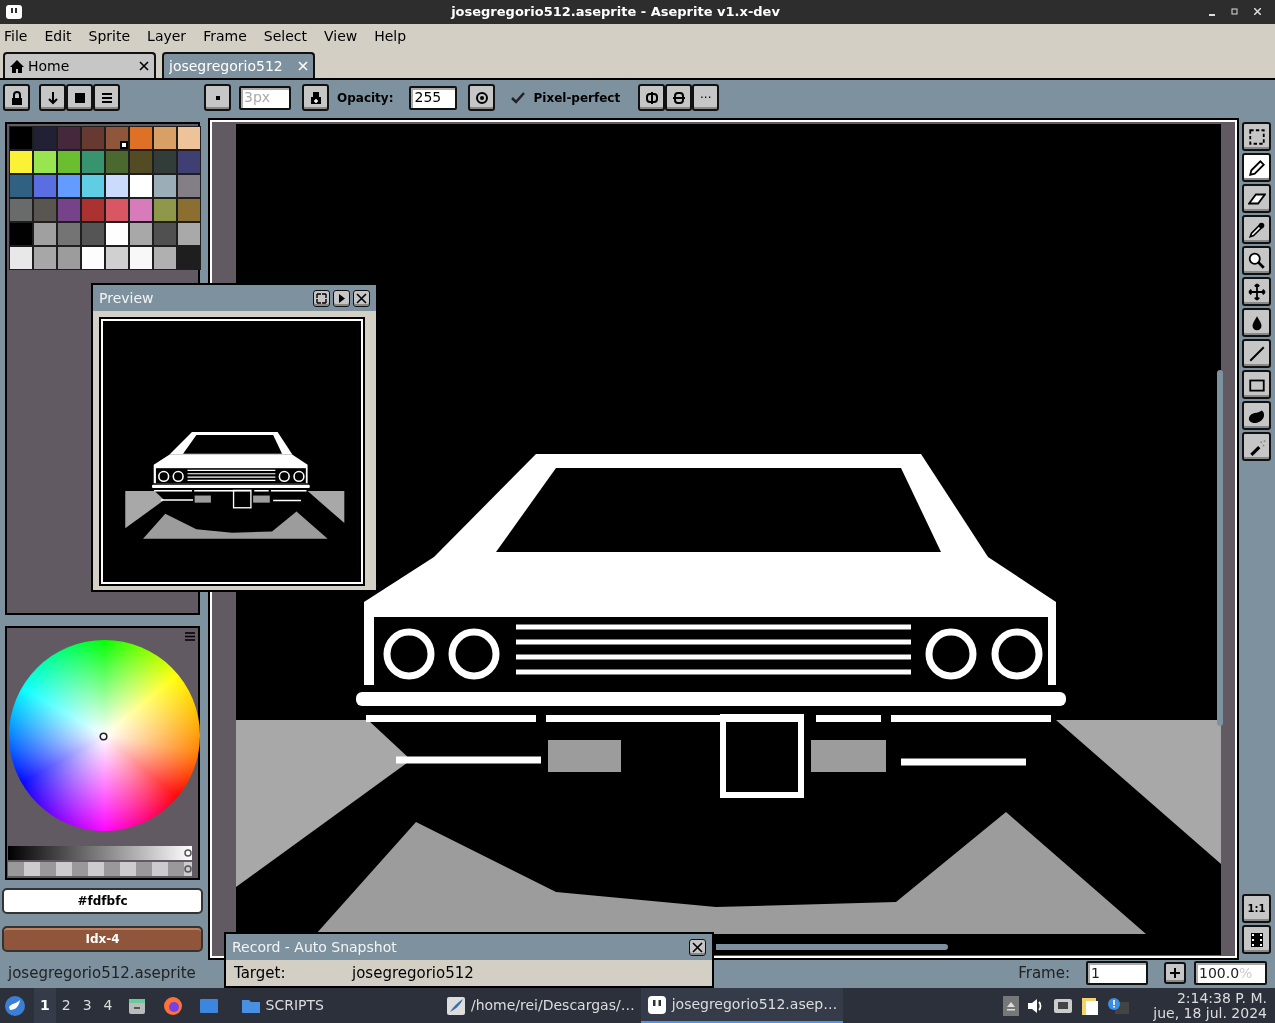  Describe the element at coordinates (566, 97) in the screenshot. I see `pixel-perfect-checkbox: Pixel-perfect` at that location.